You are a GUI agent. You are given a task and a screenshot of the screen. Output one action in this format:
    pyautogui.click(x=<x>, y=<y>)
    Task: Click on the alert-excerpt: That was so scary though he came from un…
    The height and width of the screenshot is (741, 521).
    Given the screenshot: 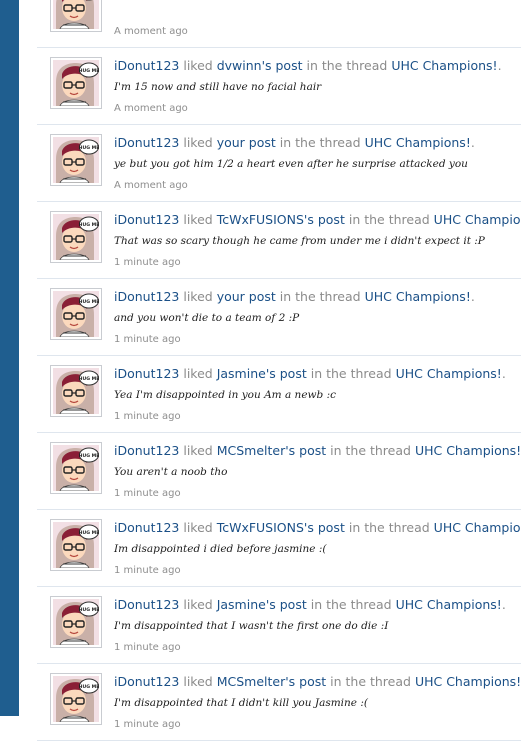 What is the action you would take?
    pyautogui.click(x=299, y=241)
    